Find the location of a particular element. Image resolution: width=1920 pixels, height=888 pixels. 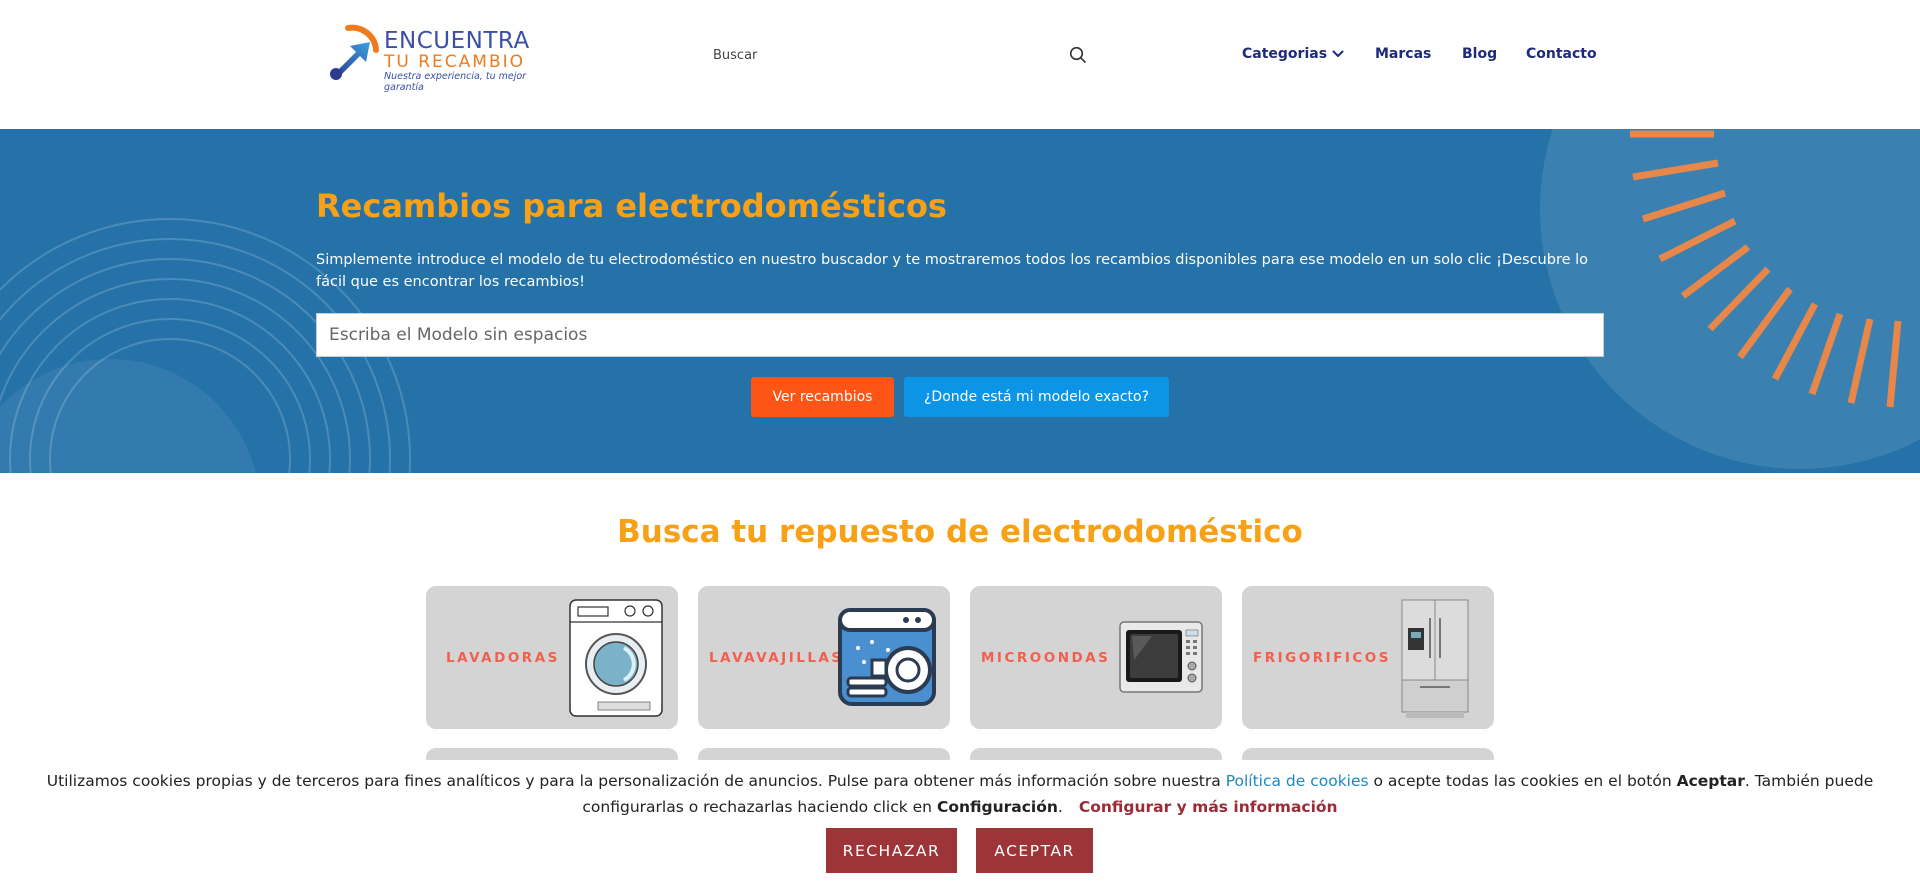

reject-cookies-button: RECHAZAR is located at coordinates (891, 850).